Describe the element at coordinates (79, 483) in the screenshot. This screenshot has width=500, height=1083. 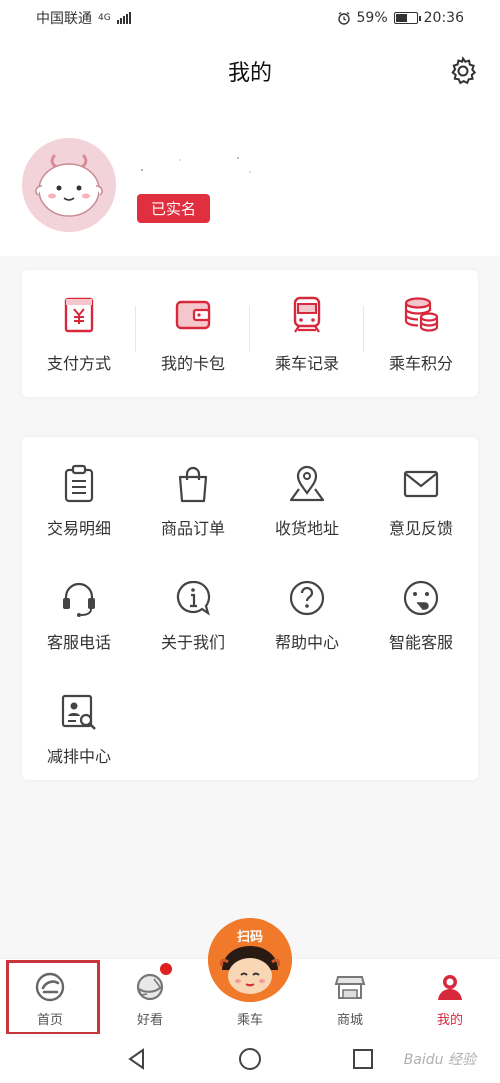
I see `clipboard-icon` at that location.